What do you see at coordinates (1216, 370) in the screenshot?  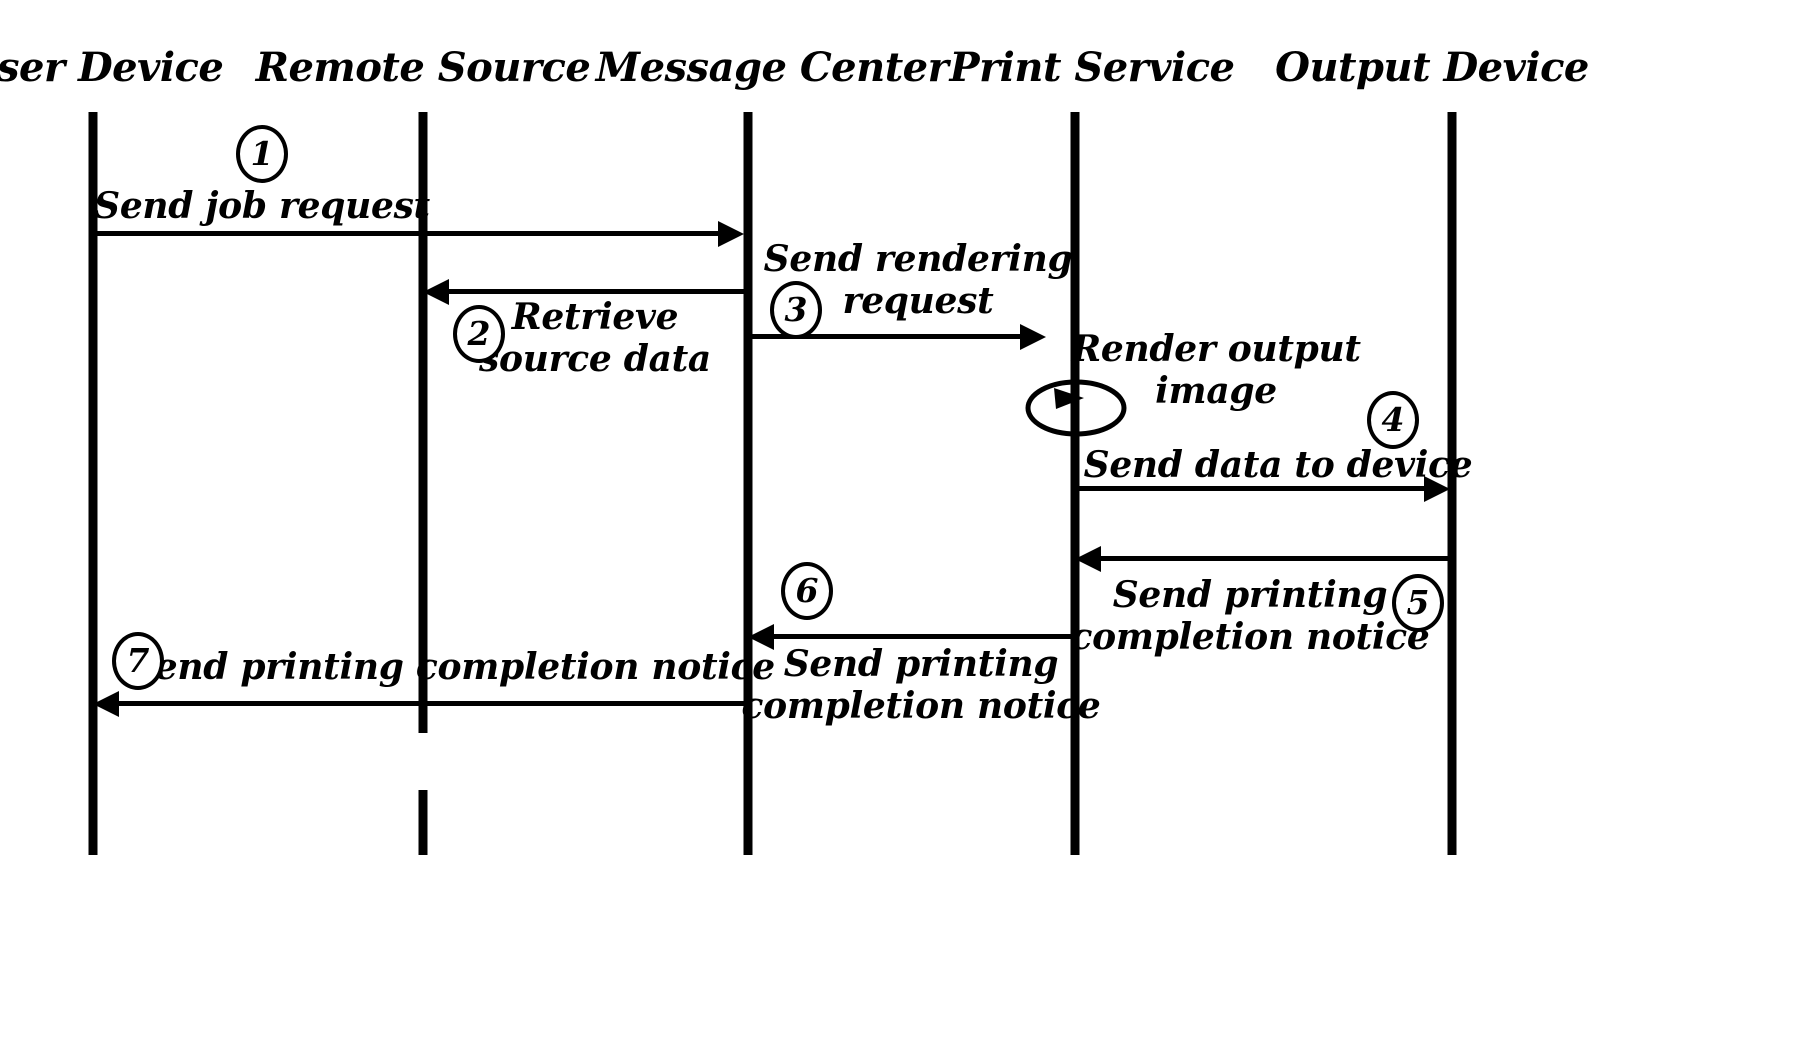 I see `message-label-render-output-image: Render output image` at bounding box center [1216, 370].